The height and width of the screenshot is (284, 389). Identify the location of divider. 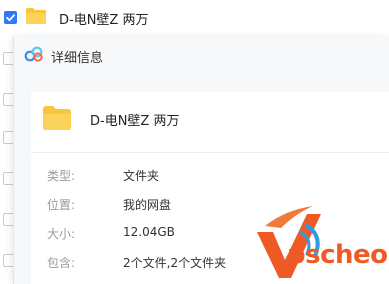
(210, 152).